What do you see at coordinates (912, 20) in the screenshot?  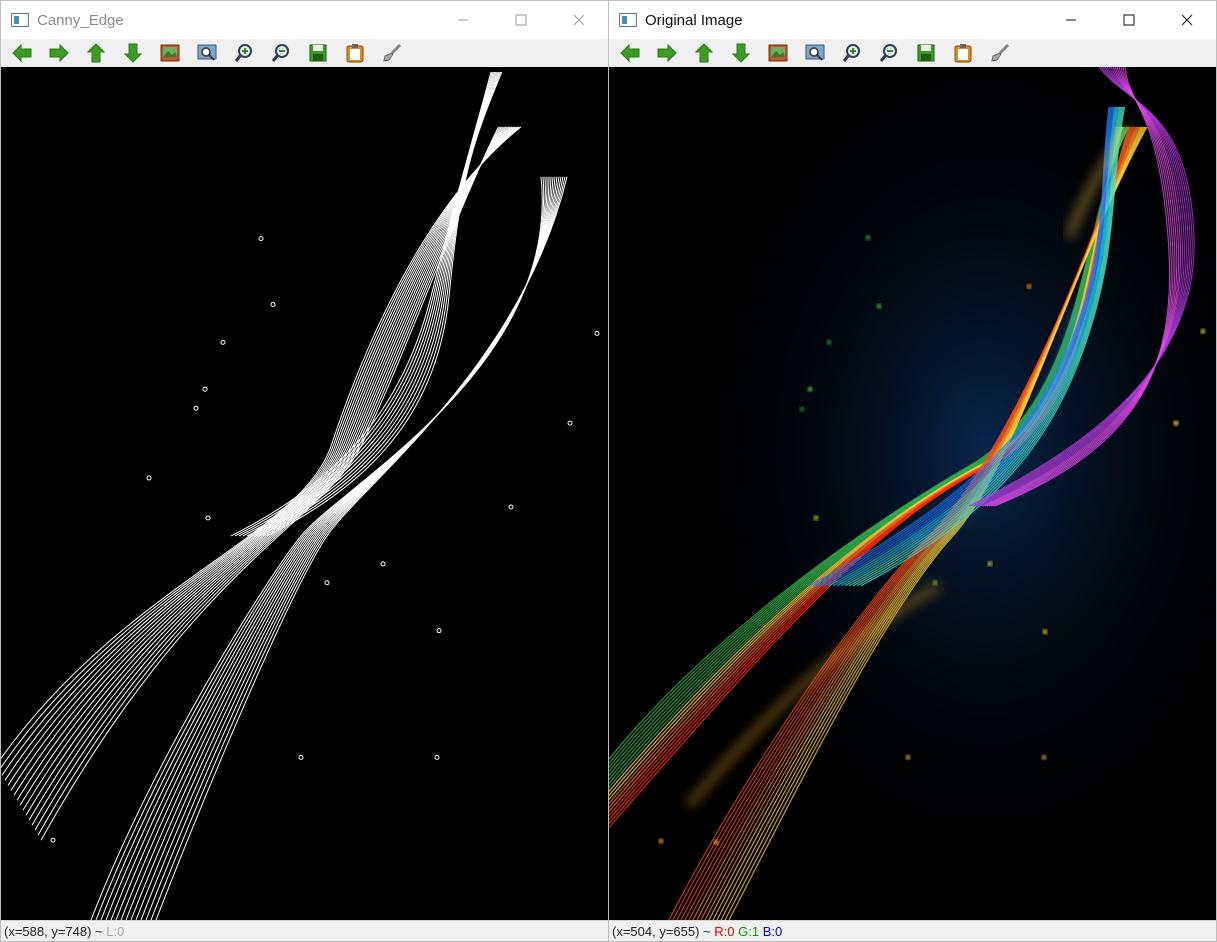 I see `title-bar: Original Image` at bounding box center [912, 20].